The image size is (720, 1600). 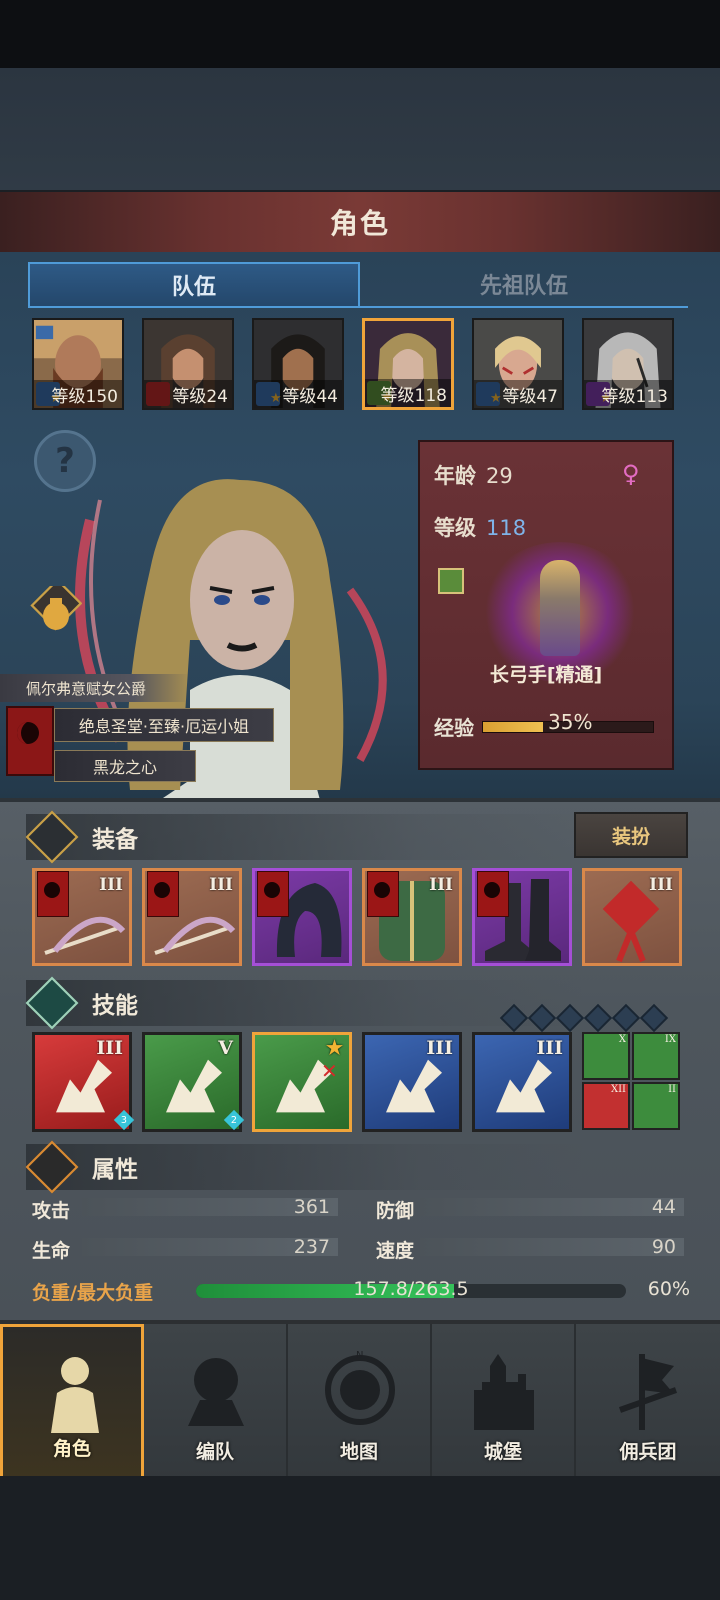 What do you see at coordinates (358, 1452) in the screenshot?
I see `nav-label: 地图` at bounding box center [358, 1452].